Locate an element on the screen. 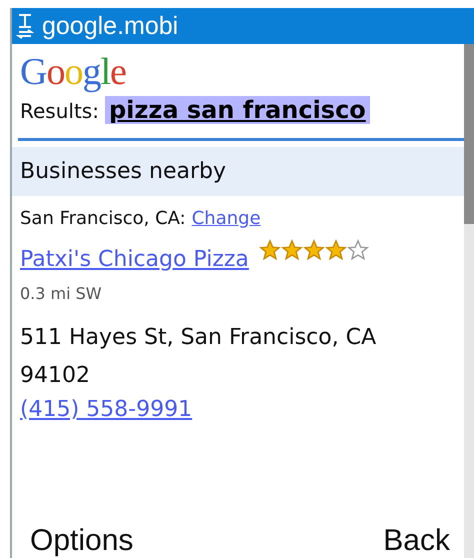  location-label: San Francisco, CA: is located at coordinates (103, 218).